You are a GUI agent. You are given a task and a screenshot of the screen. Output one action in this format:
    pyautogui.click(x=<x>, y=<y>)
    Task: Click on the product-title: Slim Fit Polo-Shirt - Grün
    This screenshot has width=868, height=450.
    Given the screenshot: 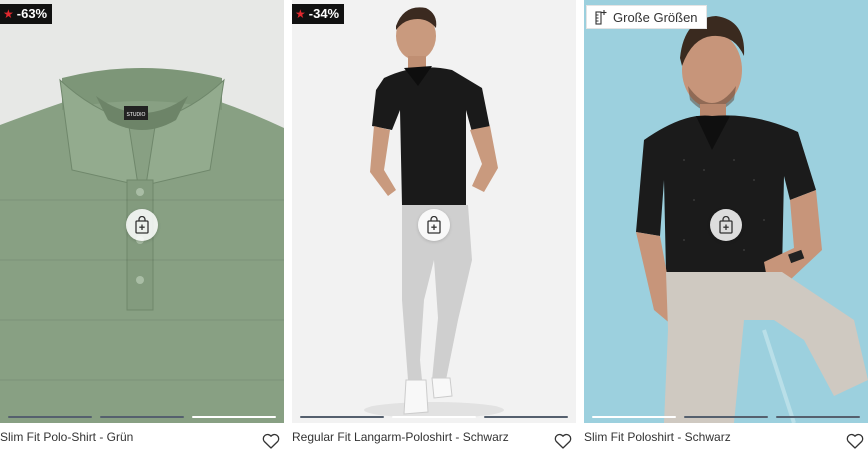 What is the action you would take?
    pyautogui.click(x=66, y=437)
    